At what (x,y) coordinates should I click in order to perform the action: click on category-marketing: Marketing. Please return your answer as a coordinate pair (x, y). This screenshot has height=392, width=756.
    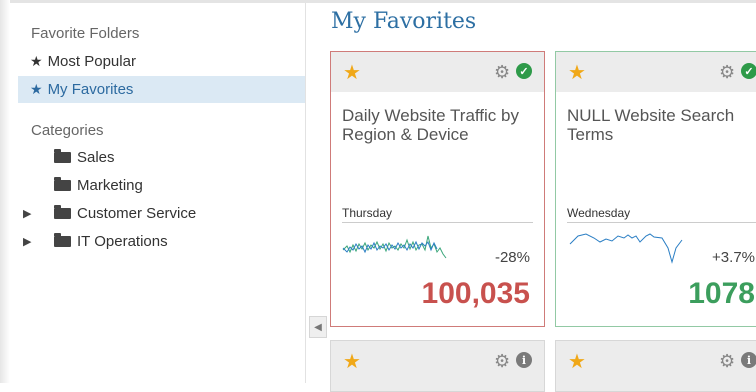
    Looking at the image, I should click on (98, 185).